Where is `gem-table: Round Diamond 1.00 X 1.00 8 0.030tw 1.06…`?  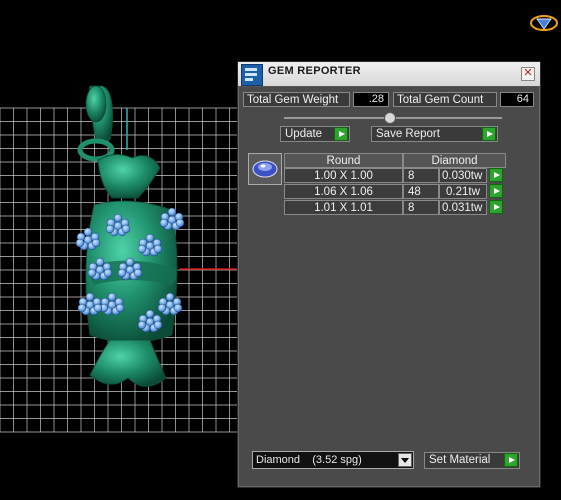
gem-table: Round Diamond 1.00 X 1.00 8 0.030tw 1.06… is located at coordinates (377, 186).